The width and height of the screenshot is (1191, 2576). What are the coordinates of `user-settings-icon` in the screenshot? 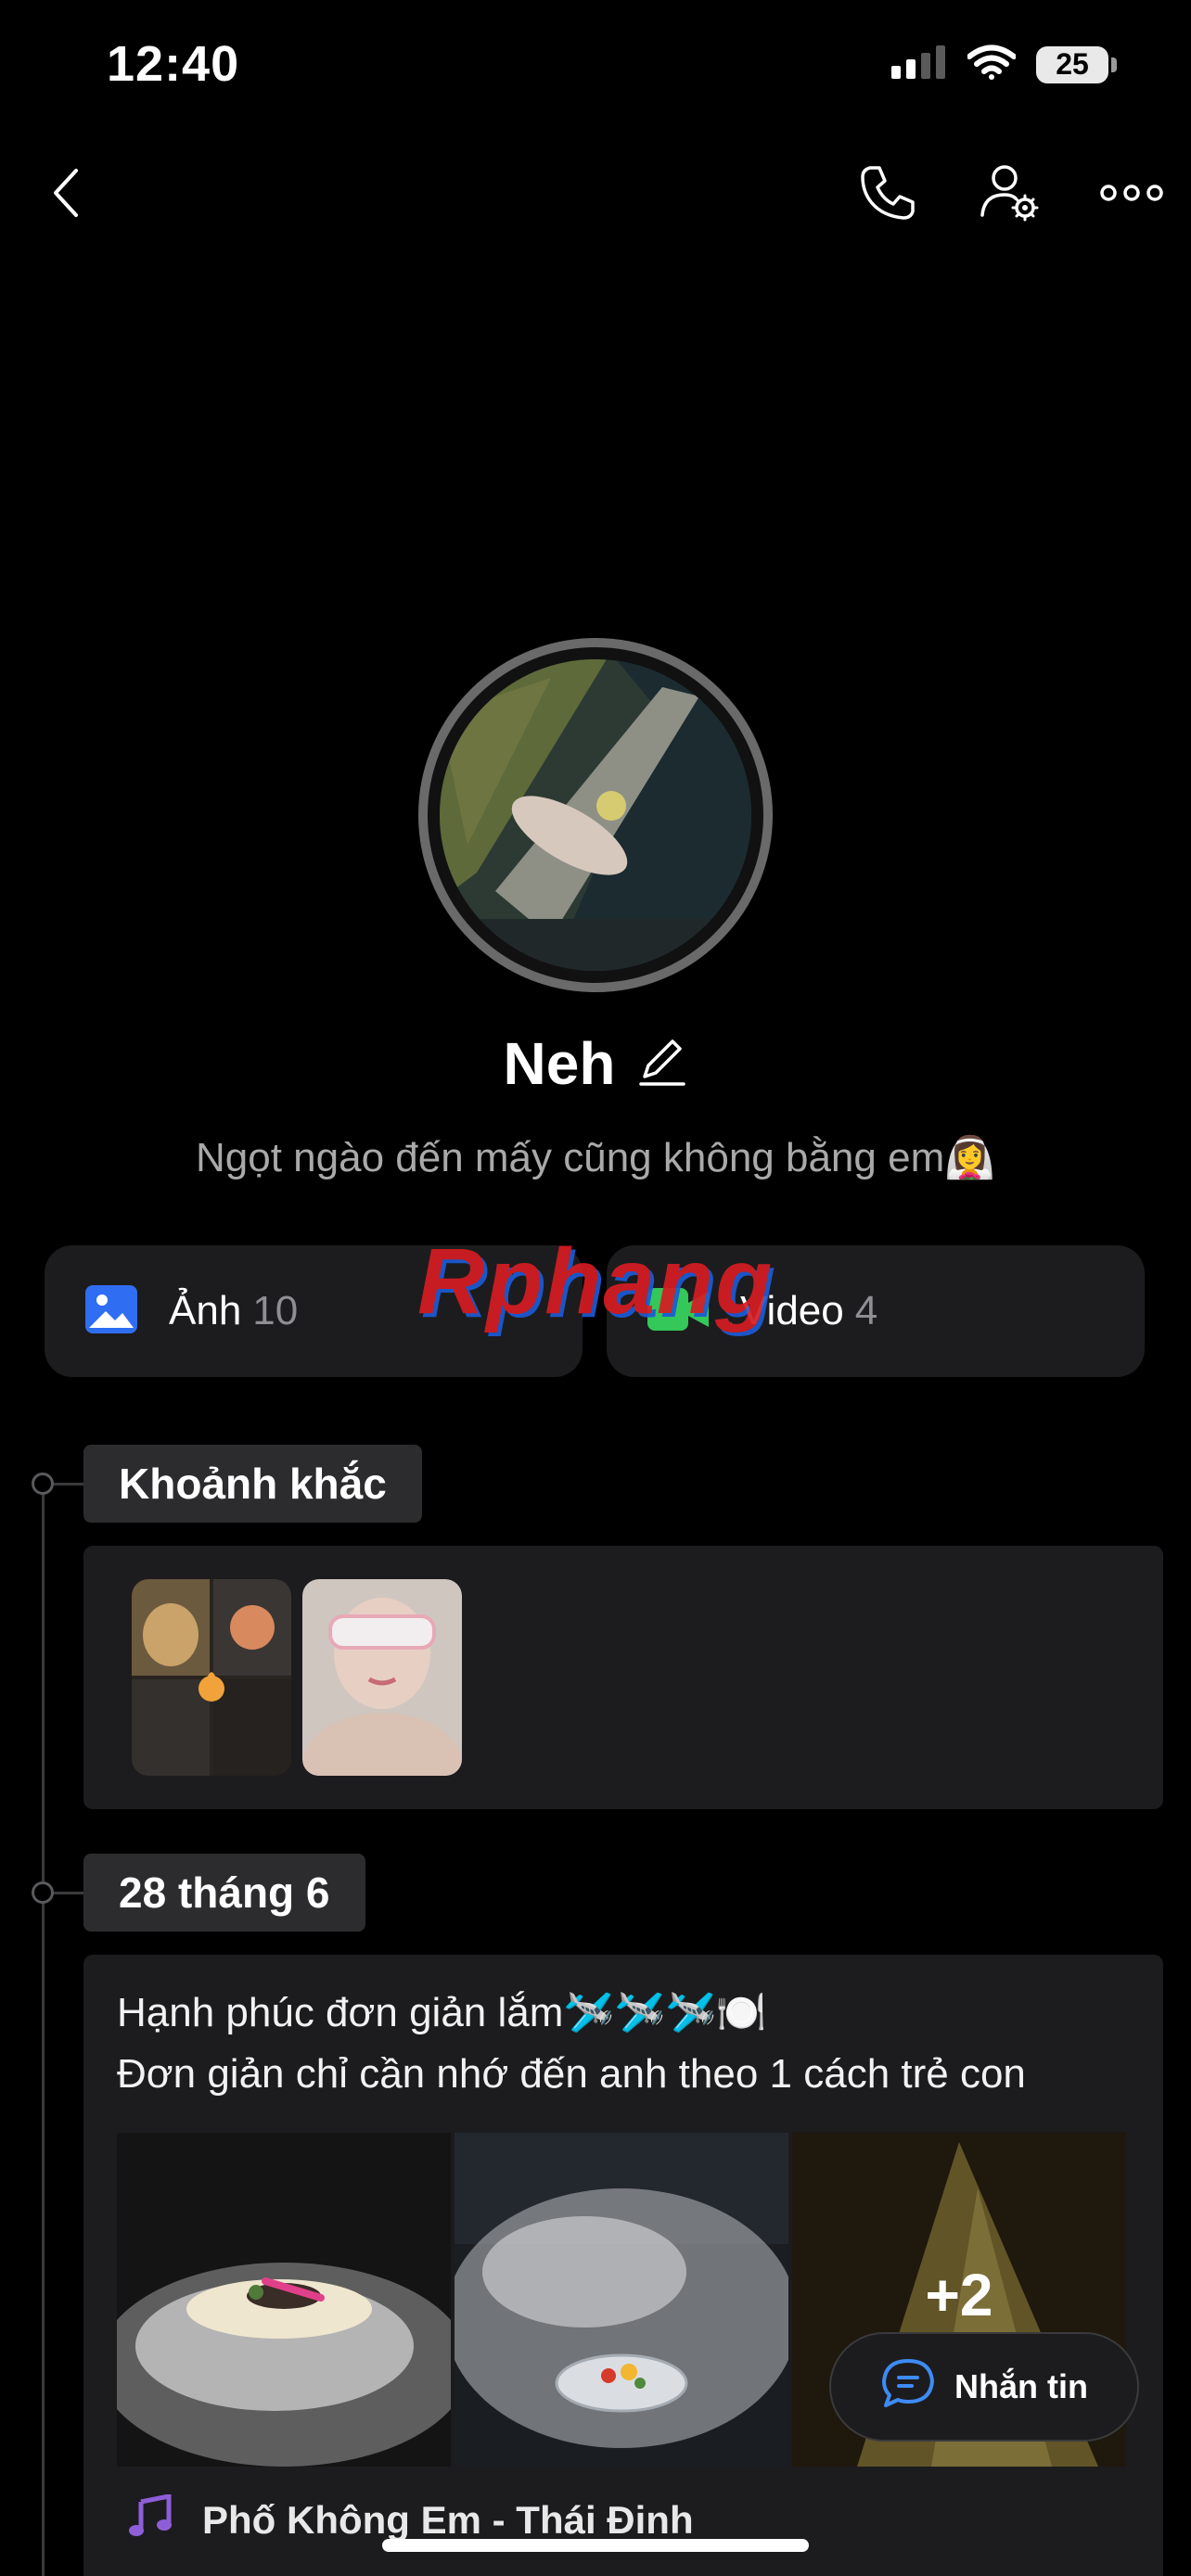 It's located at (1010, 195).